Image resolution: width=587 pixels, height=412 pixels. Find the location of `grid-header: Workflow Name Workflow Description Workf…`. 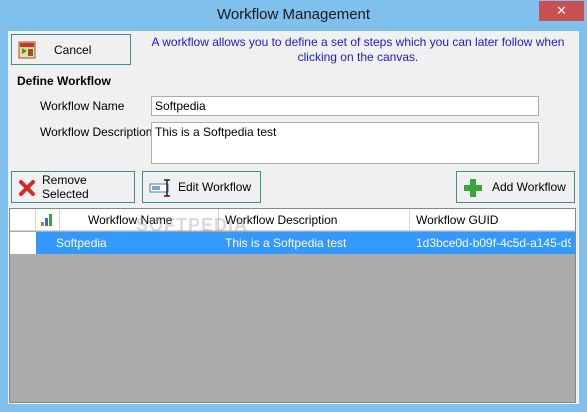

grid-header: Workflow Name Workflow Description Workf… is located at coordinates (292, 220).